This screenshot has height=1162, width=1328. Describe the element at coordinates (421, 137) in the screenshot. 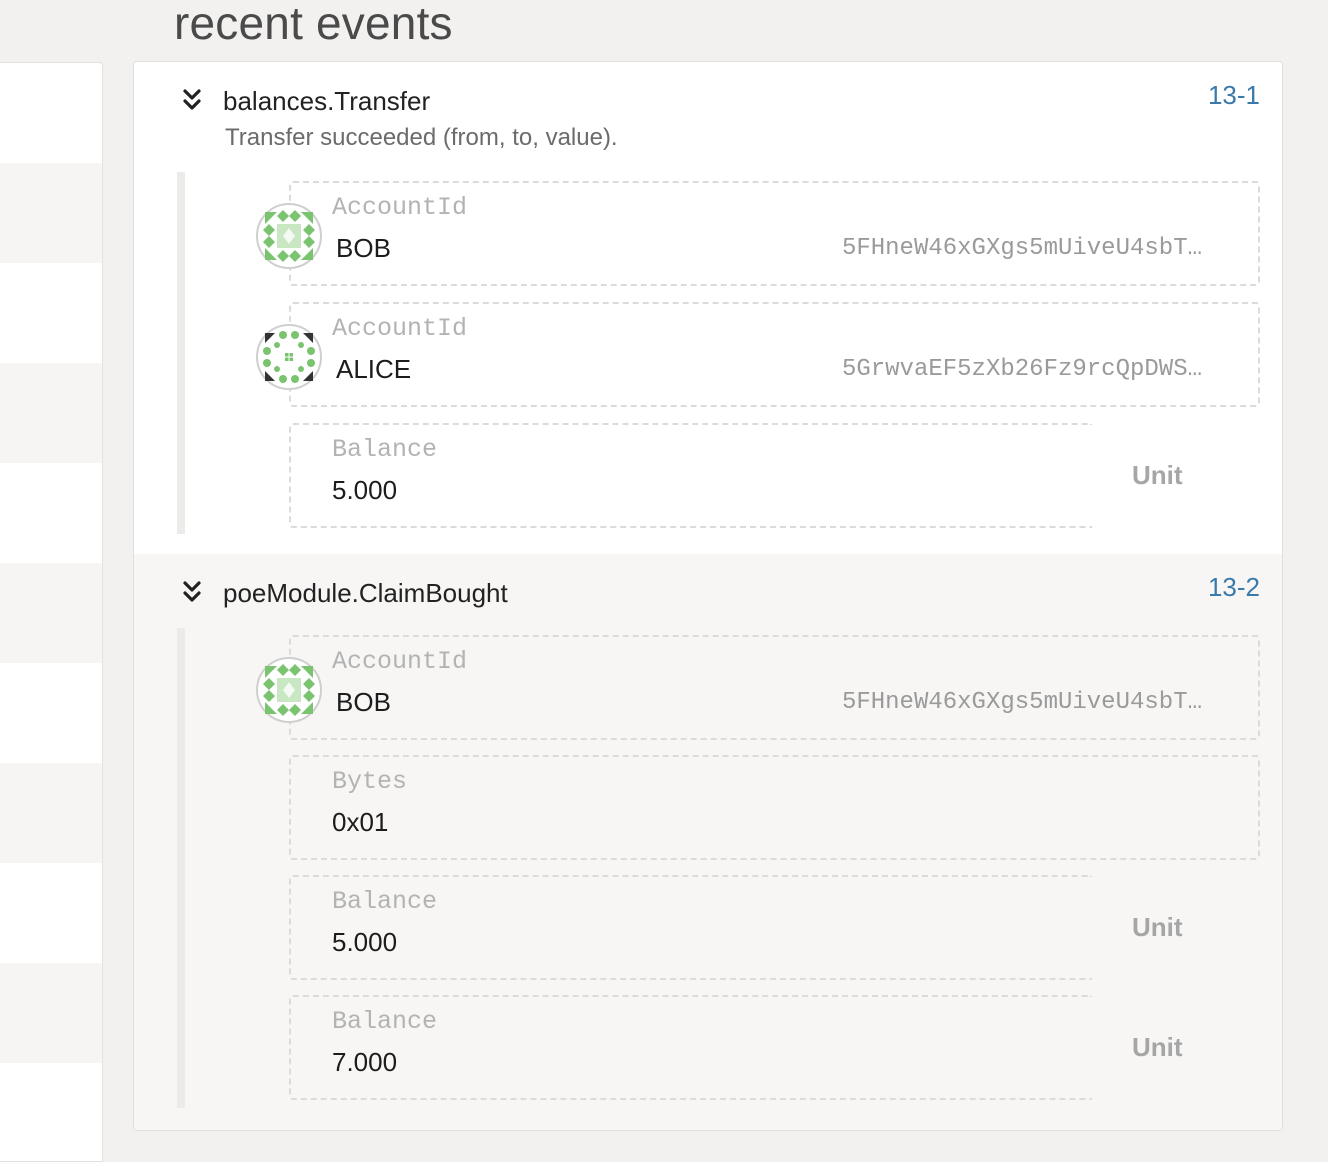

I see `event-description: Transfer succeeded (from, to, value).` at that location.